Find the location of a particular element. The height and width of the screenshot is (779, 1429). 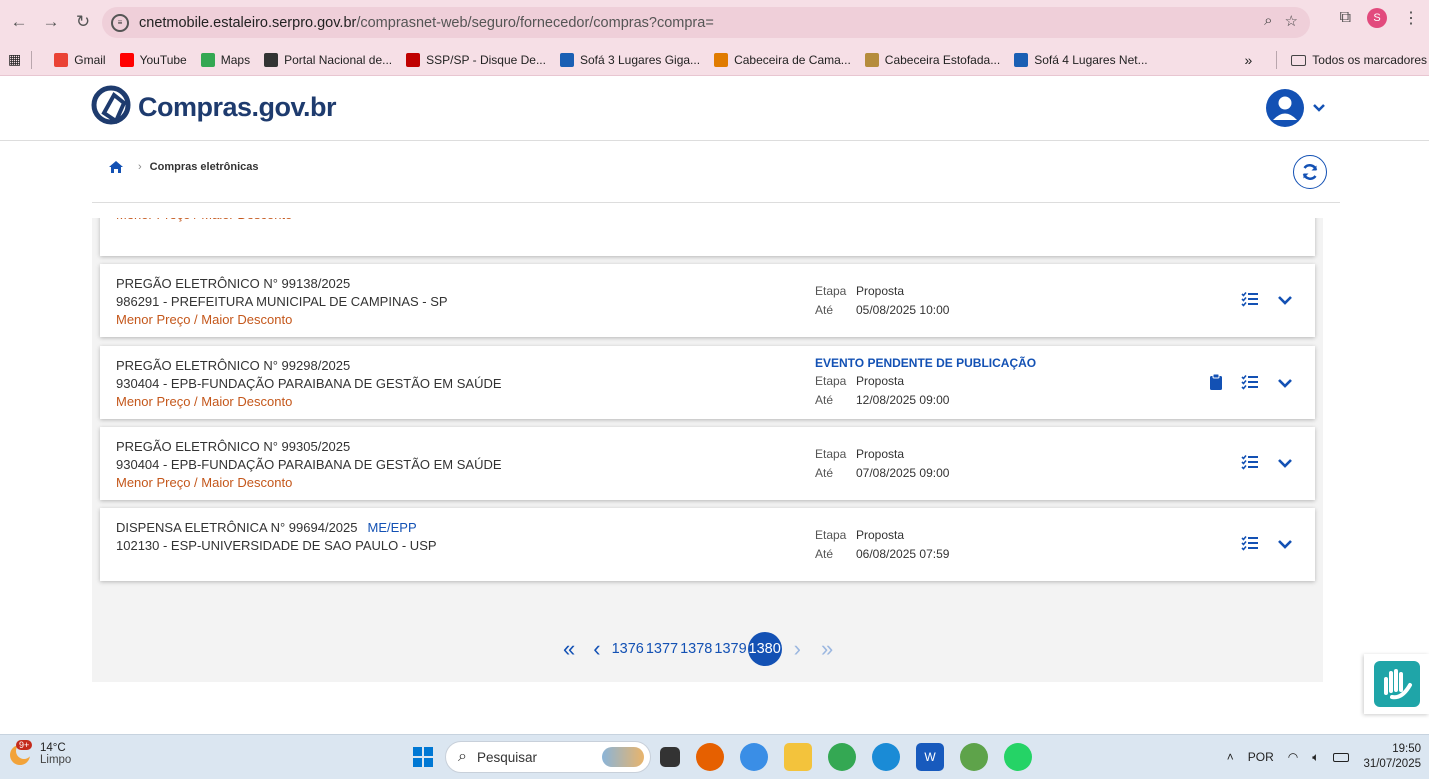

weather-badge: 9+ is located at coordinates (24, 745).